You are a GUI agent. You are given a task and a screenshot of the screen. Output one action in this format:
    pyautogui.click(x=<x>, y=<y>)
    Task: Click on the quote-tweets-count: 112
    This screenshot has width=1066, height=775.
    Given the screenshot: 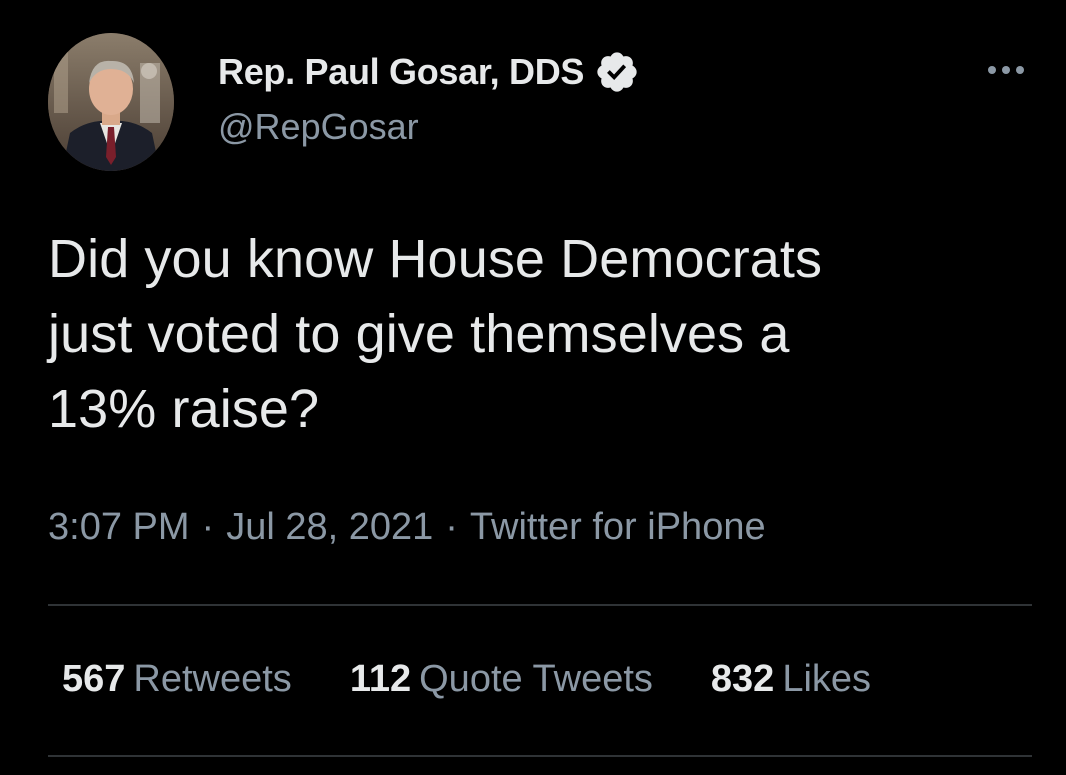 What is the action you would take?
    pyautogui.click(x=380, y=679)
    